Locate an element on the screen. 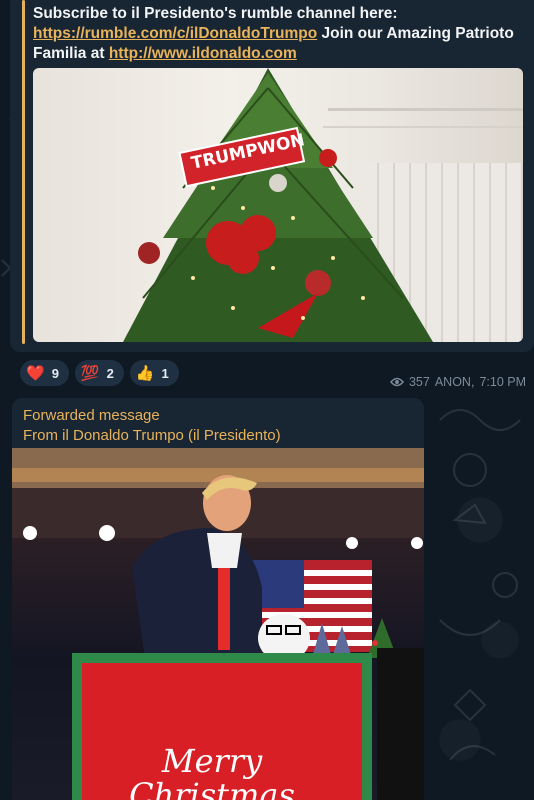 This screenshot has width=534, height=800. post-author: ANON, is located at coordinates (454, 382).